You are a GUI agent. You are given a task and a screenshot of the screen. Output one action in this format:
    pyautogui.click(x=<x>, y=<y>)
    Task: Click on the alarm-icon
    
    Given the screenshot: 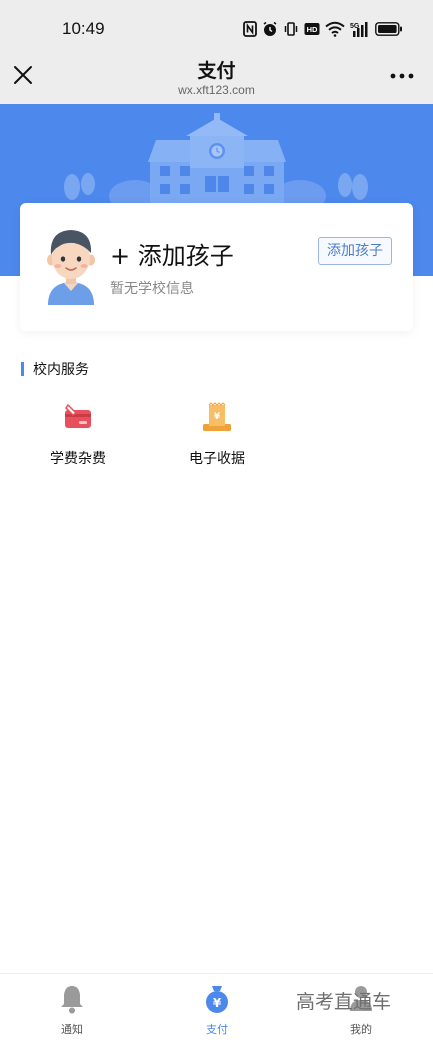 What is the action you would take?
    pyautogui.click(x=270, y=28)
    